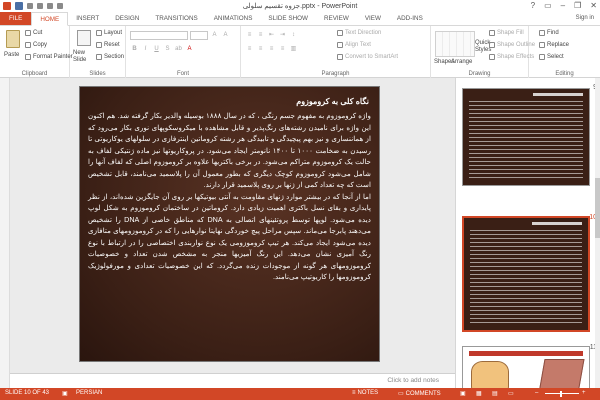 Image resolution: width=600 pixels, height=400 pixels. Describe the element at coordinates (13, 39) in the screenshot. I see `paste-icon` at that location.